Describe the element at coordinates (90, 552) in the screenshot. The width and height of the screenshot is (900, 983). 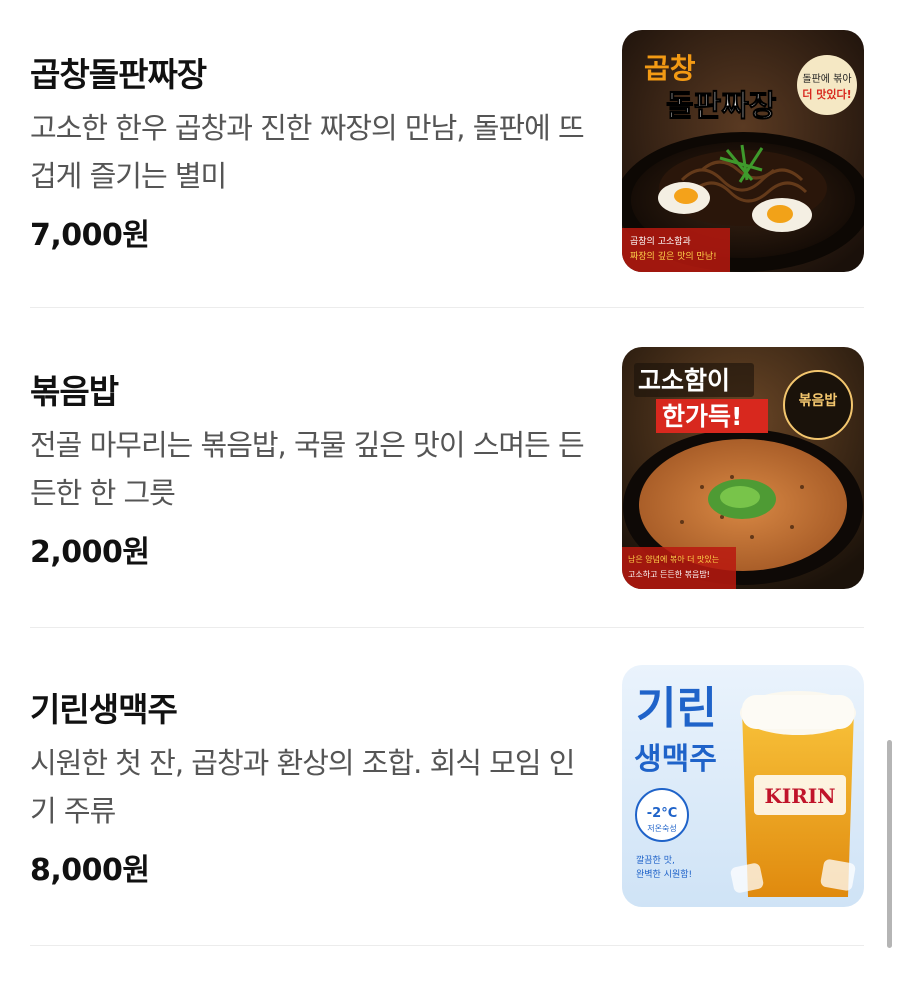
I see `menu-item-price: 2,000원` at that location.